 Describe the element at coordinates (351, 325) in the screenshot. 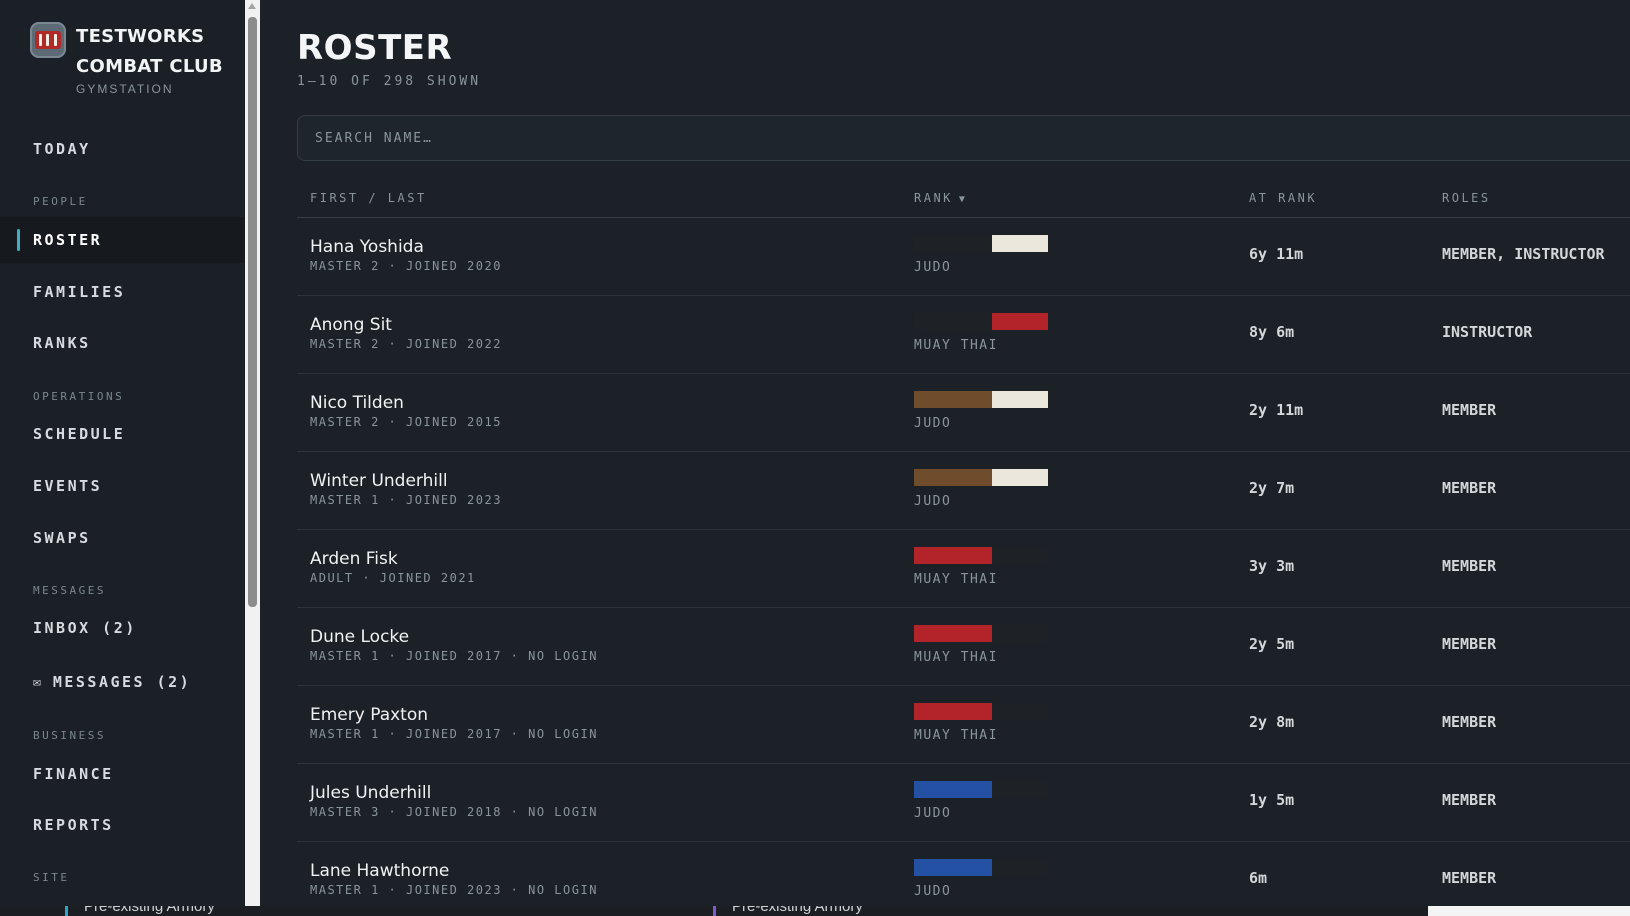

I see `member-name: Anong Sit` at that location.